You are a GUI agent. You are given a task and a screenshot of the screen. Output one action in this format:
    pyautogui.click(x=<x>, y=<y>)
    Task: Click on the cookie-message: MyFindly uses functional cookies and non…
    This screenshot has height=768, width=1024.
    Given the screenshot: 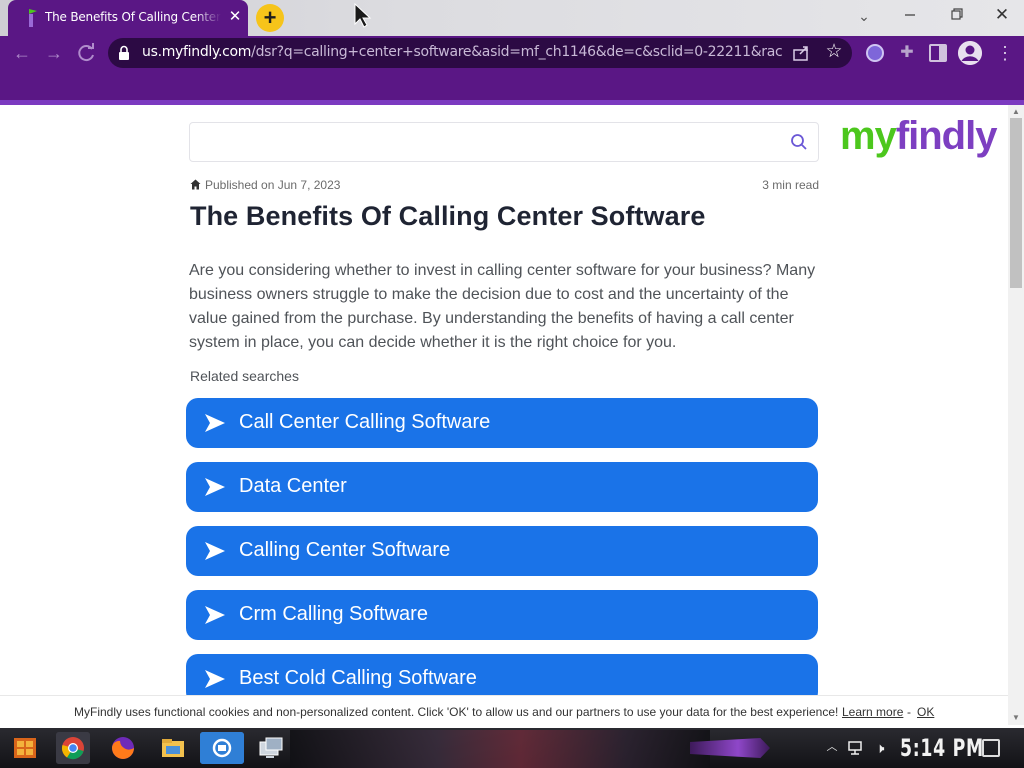 What is the action you would take?
    pyautogui.click(x=456, y=712)
    